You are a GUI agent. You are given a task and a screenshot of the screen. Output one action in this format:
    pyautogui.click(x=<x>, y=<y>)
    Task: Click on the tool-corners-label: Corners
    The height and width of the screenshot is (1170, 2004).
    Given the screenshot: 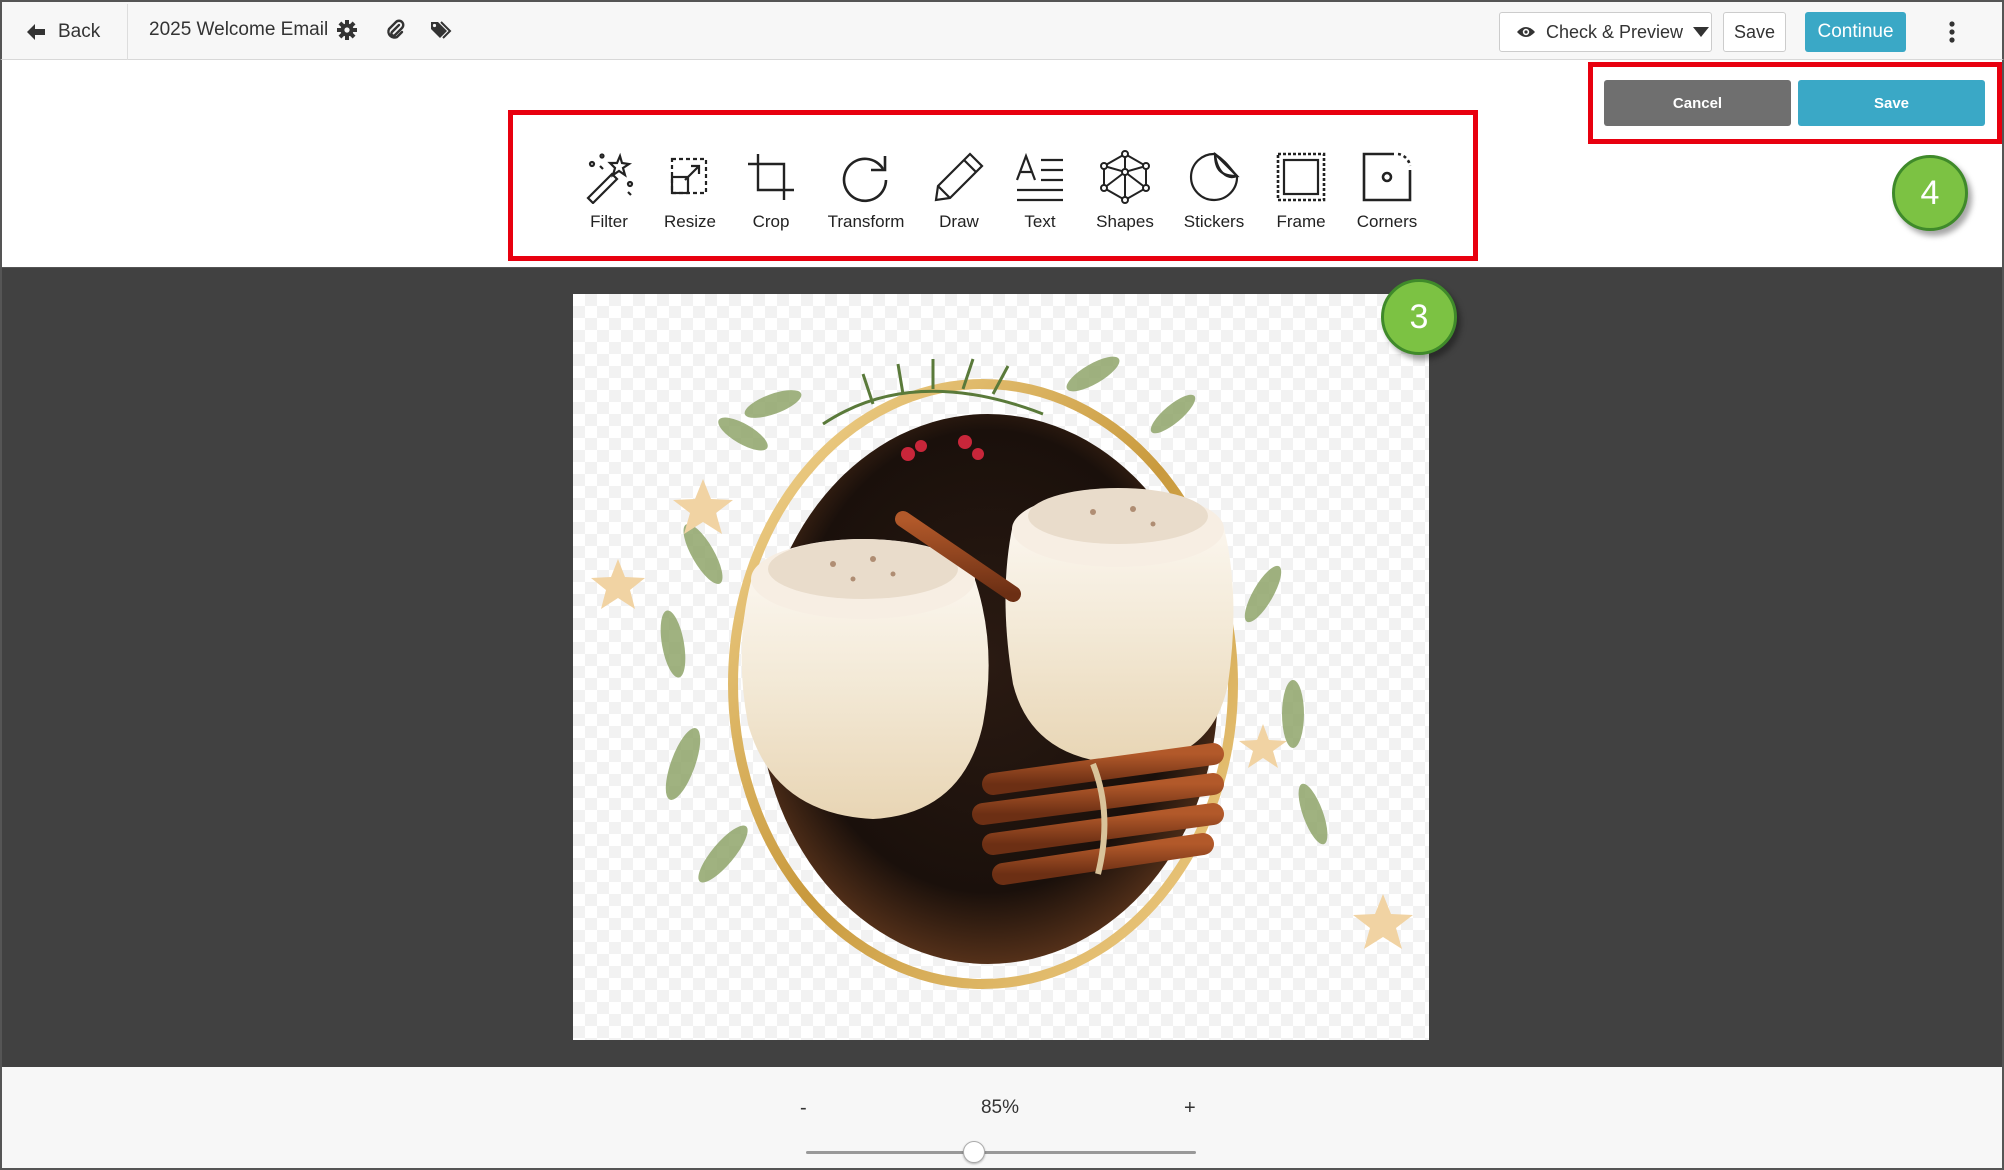 What is the action you would take?
    pyautogui.click(x=1387, y=221)
    